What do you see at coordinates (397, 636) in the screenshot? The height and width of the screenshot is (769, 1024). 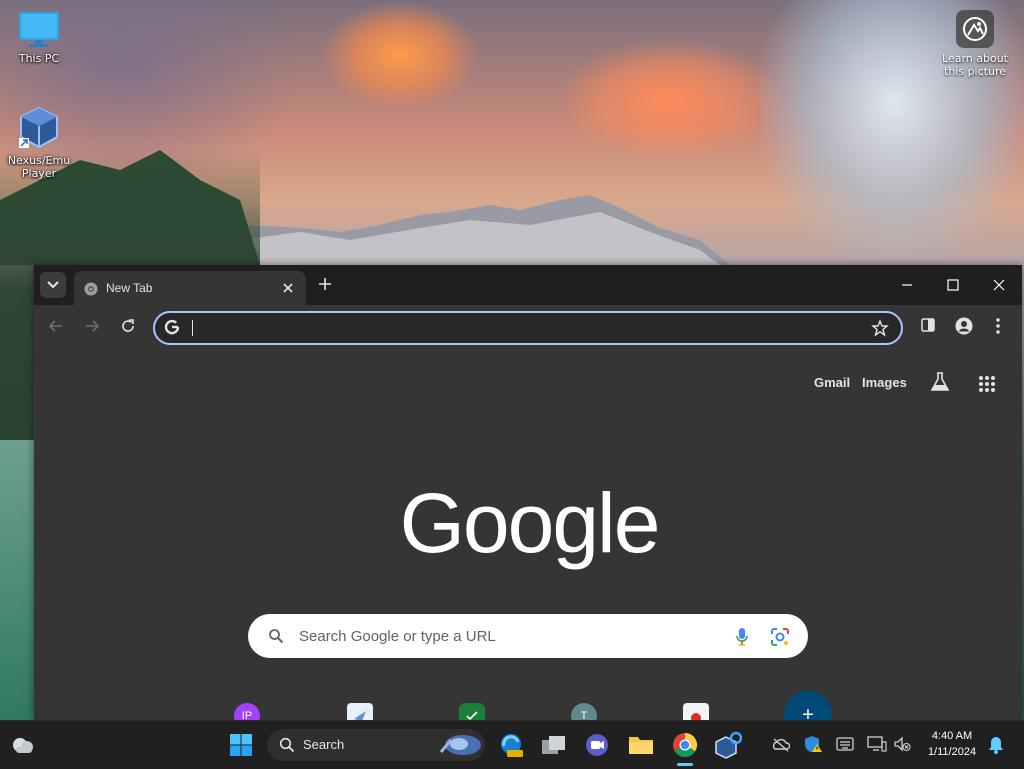 I see `search-placeholder: Search Google or type a URL` at bounding box center [397, 636].